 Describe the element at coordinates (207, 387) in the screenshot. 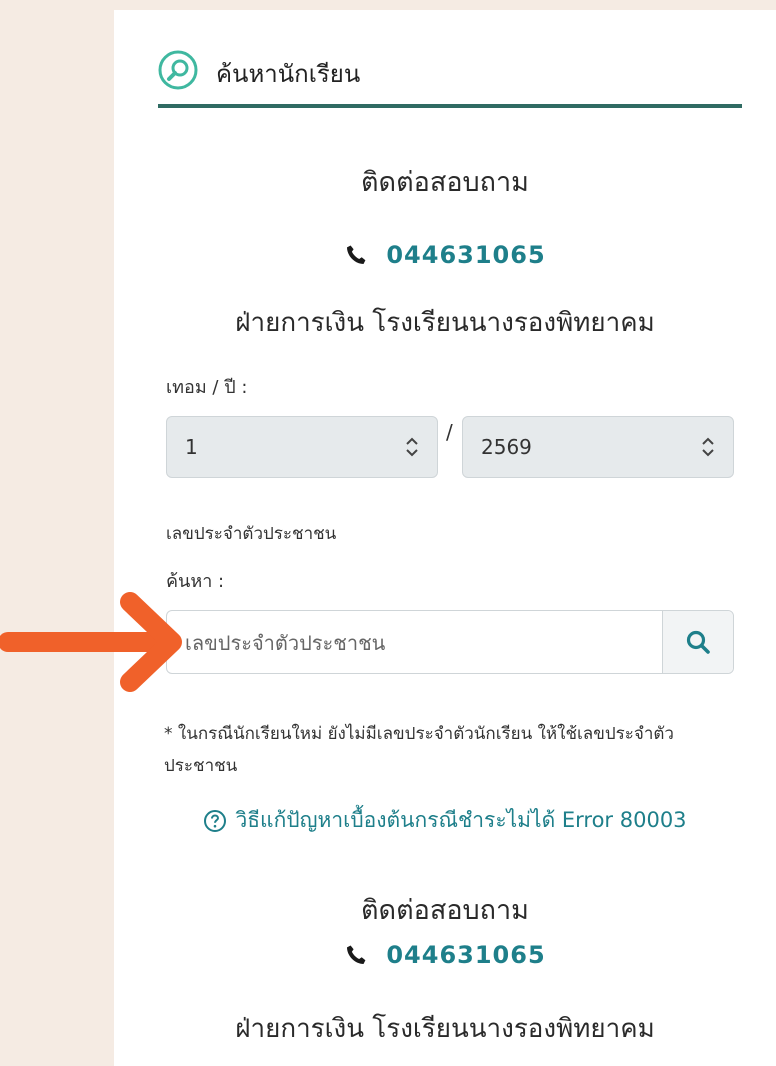

I see `term-year-label: เทอม / ปี :` at that location.